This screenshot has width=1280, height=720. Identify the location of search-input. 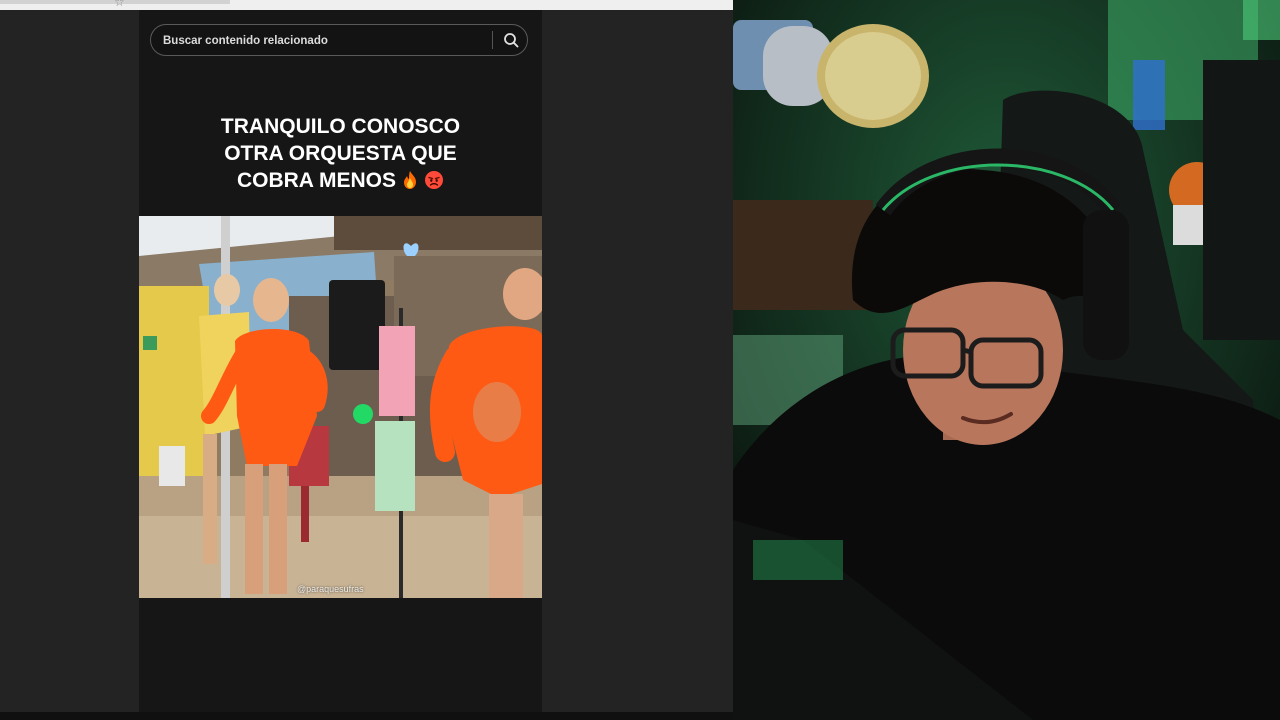
(323, 41).